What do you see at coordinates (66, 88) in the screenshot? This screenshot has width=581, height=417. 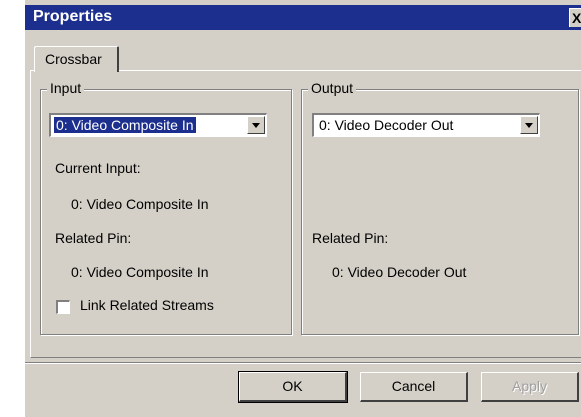 I see `input-group-title: Input` at bounding box center [66, 88].